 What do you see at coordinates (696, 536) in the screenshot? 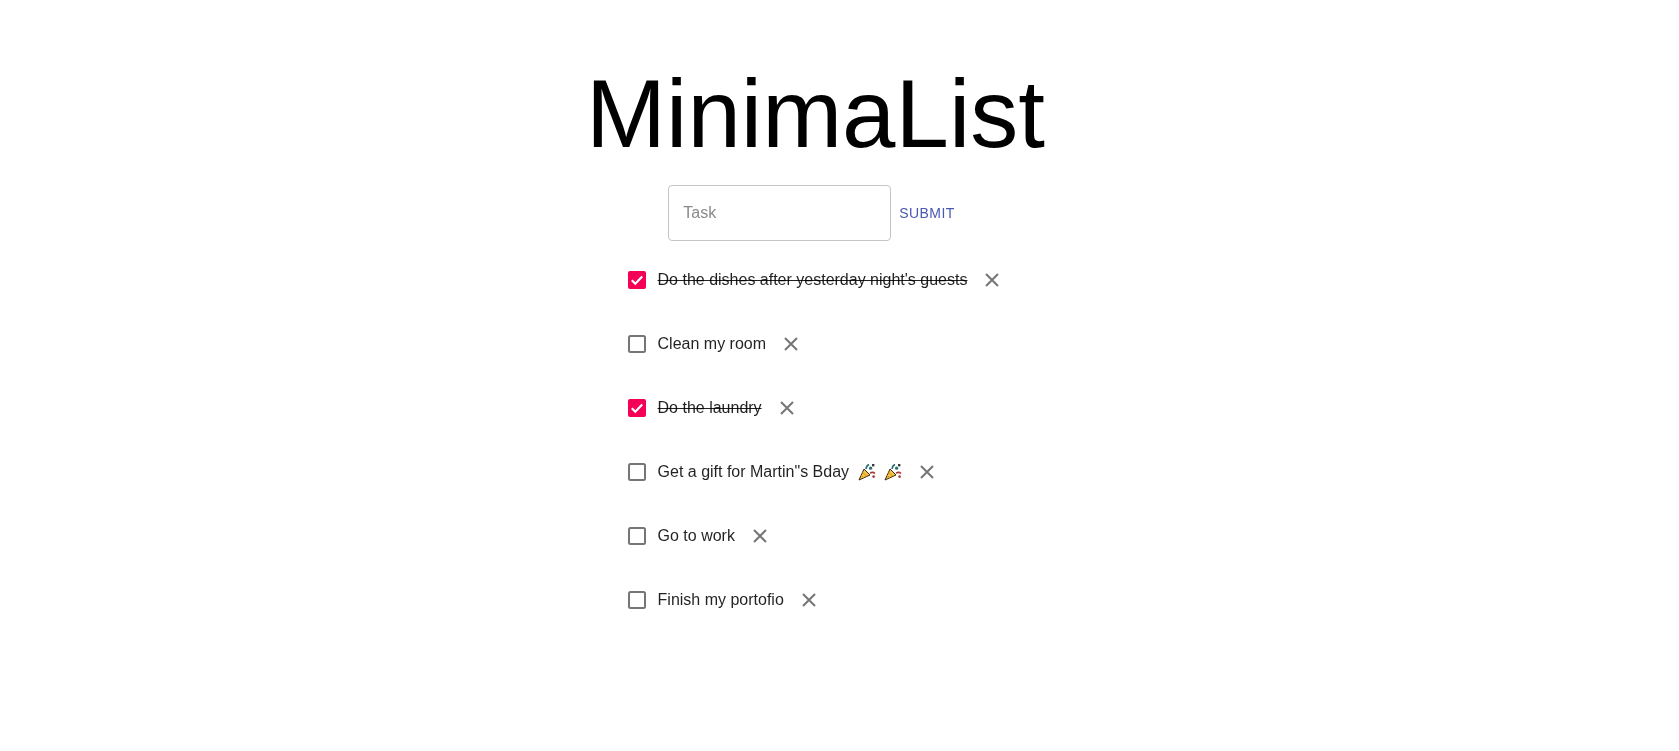
I see `task-text: Go to work` at bounding box center [696, 536].